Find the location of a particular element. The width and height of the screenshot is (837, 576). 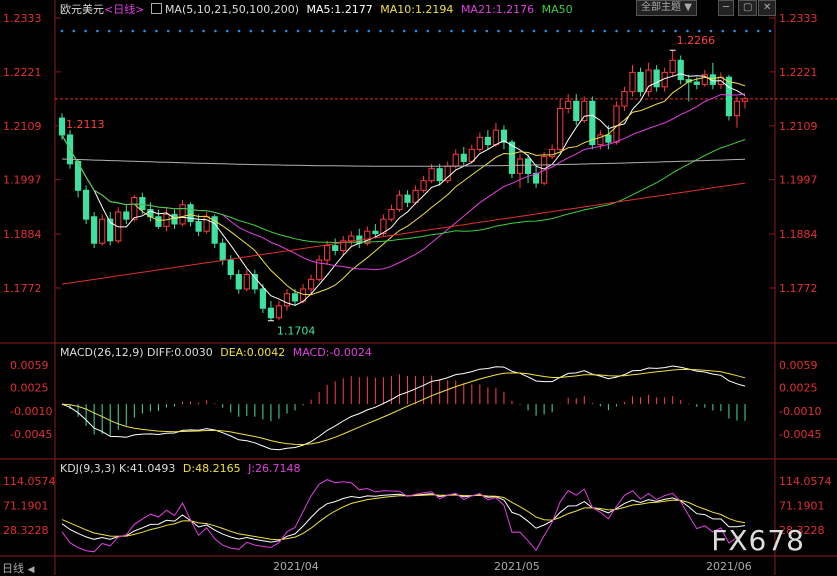

period-label: <日线> is located at coordinates (124, 9).